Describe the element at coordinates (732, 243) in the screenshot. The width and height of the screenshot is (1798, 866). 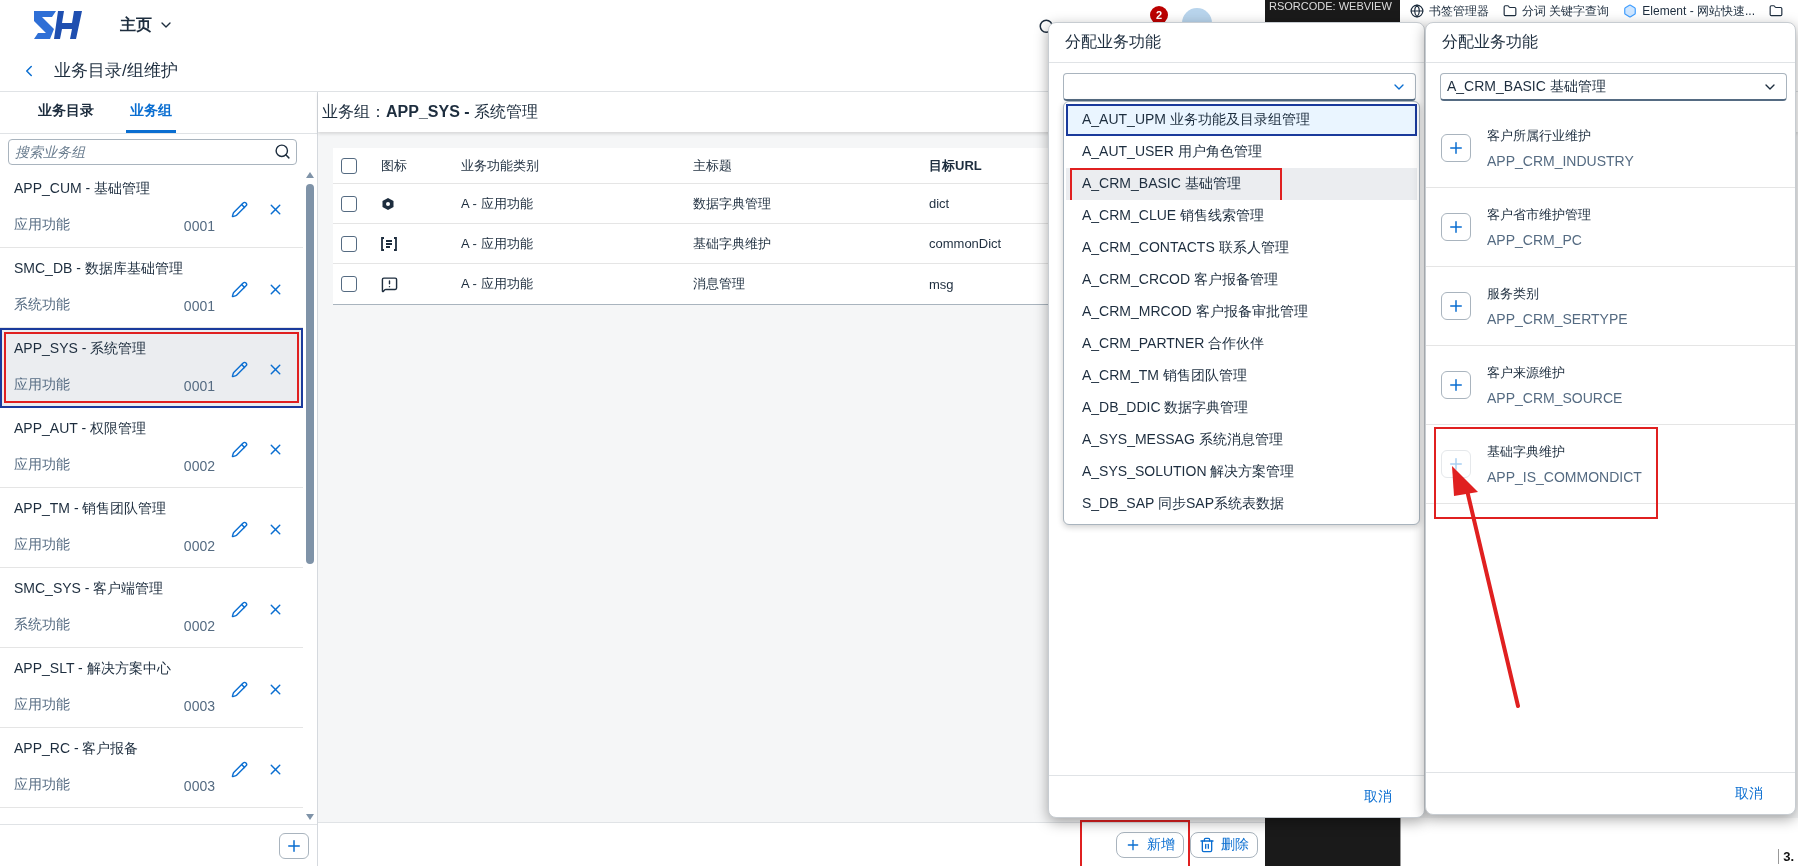
I see `table-cell-text: 基础字典维护` at that location.